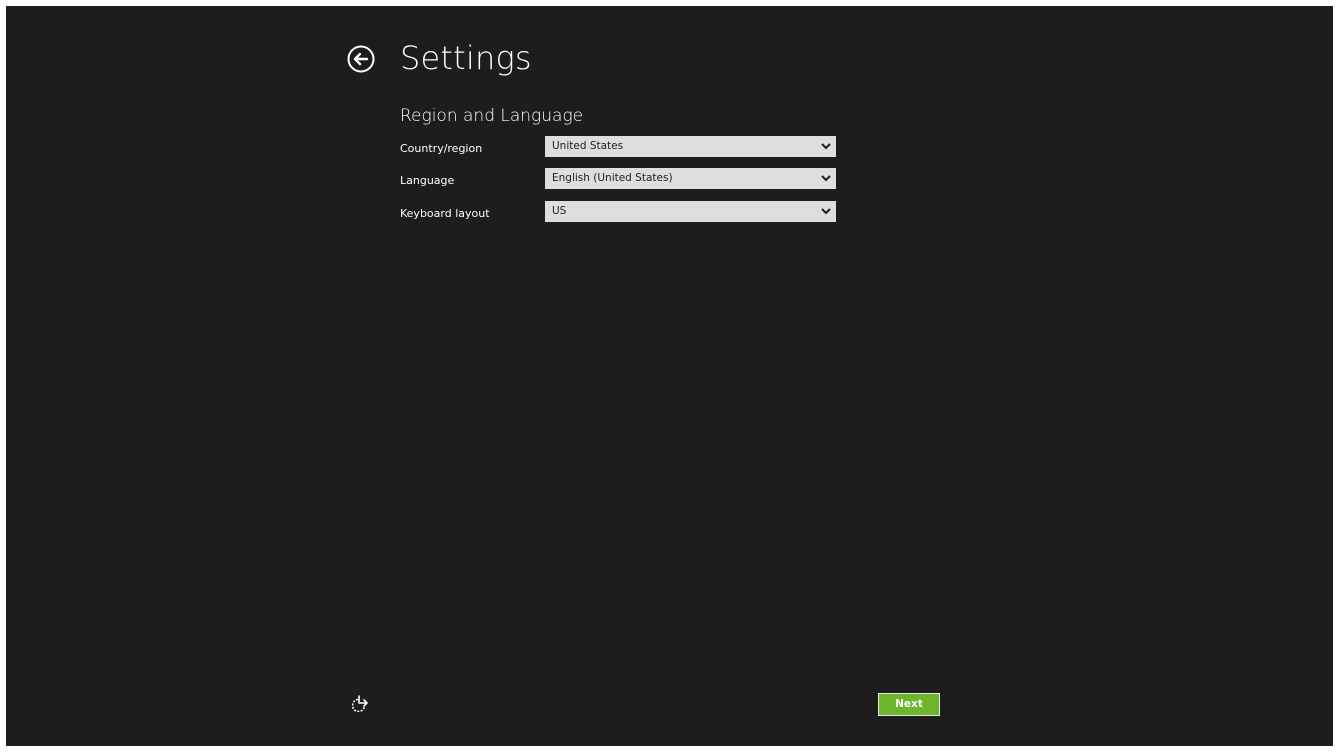 The height and width of the screenshot is (752, 1339). I want to click on keyboard-layout-label: Keyboard layout, so click(445, 213).